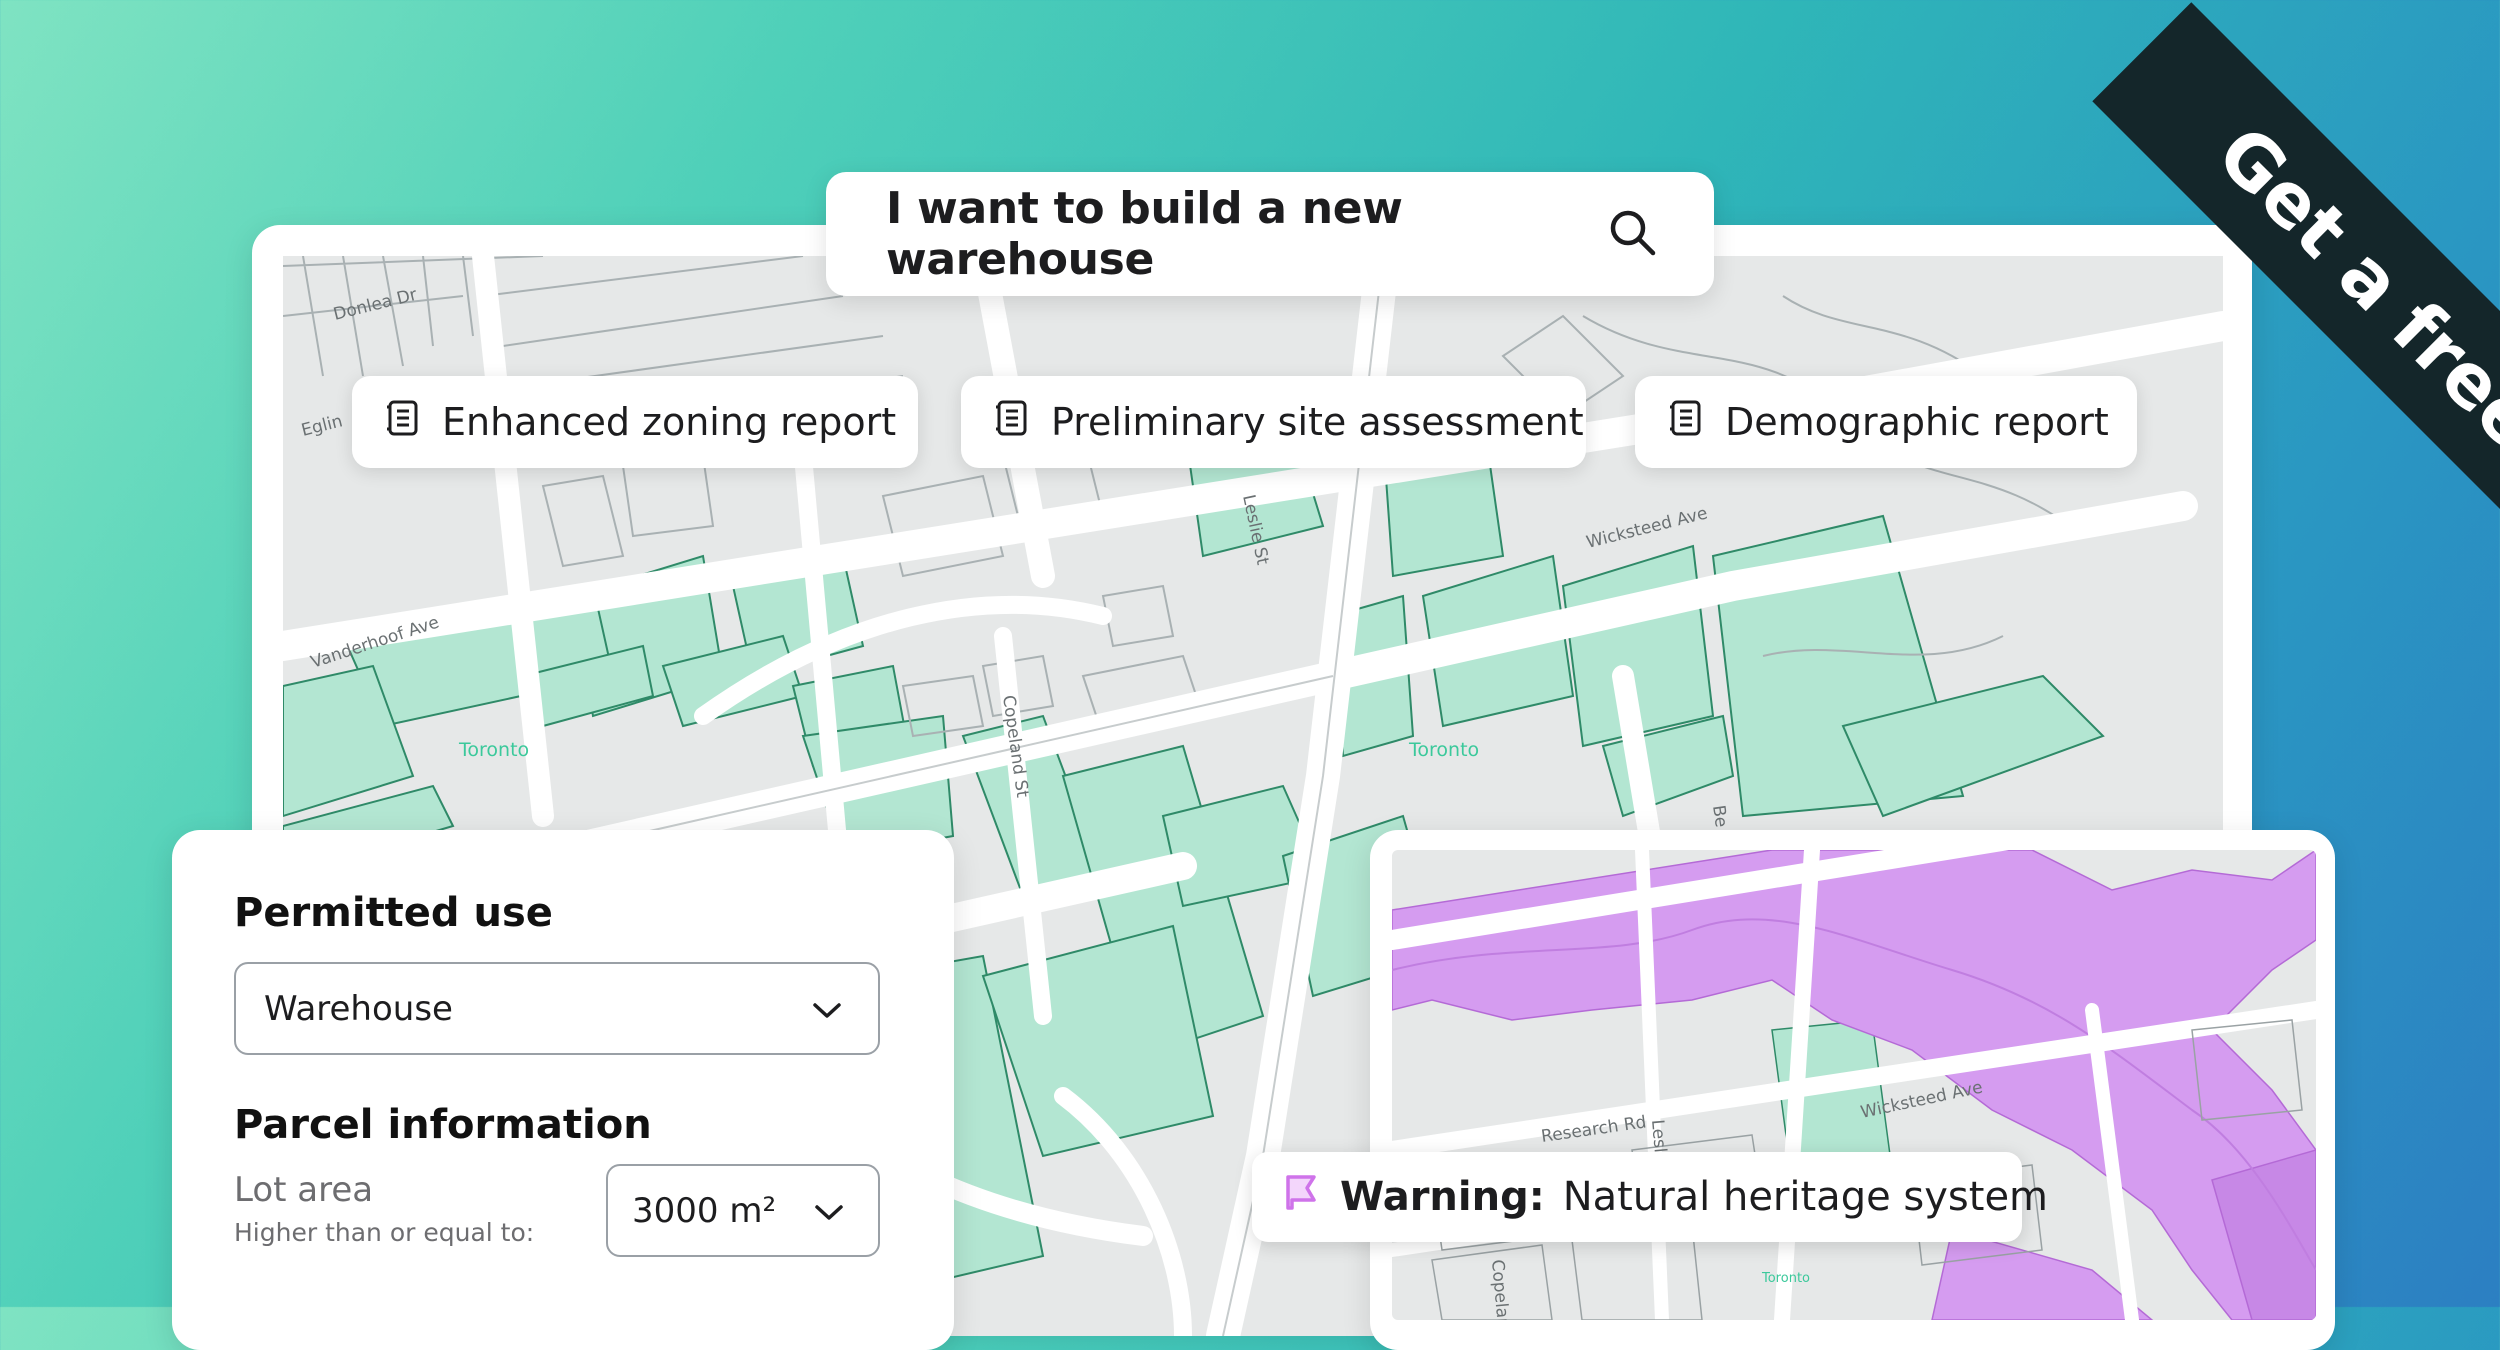  What do you see at coordinates (557, 1008) in the screenshot?
I see `permitted-use-select: Warehouse` at bounding box center [557, 1008].